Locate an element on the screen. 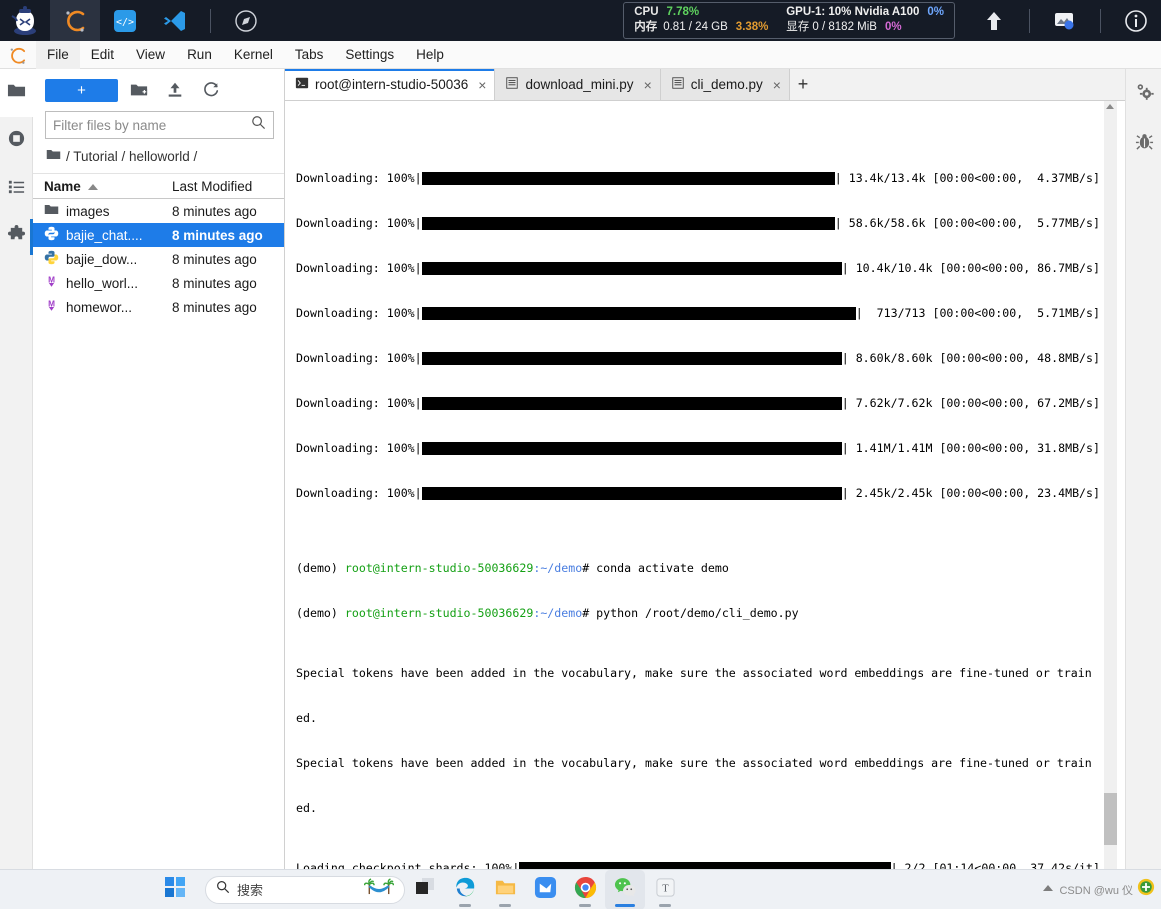 This screenshot has width=1161, height=909. refresh-icon is located at coordinates (211, 90).